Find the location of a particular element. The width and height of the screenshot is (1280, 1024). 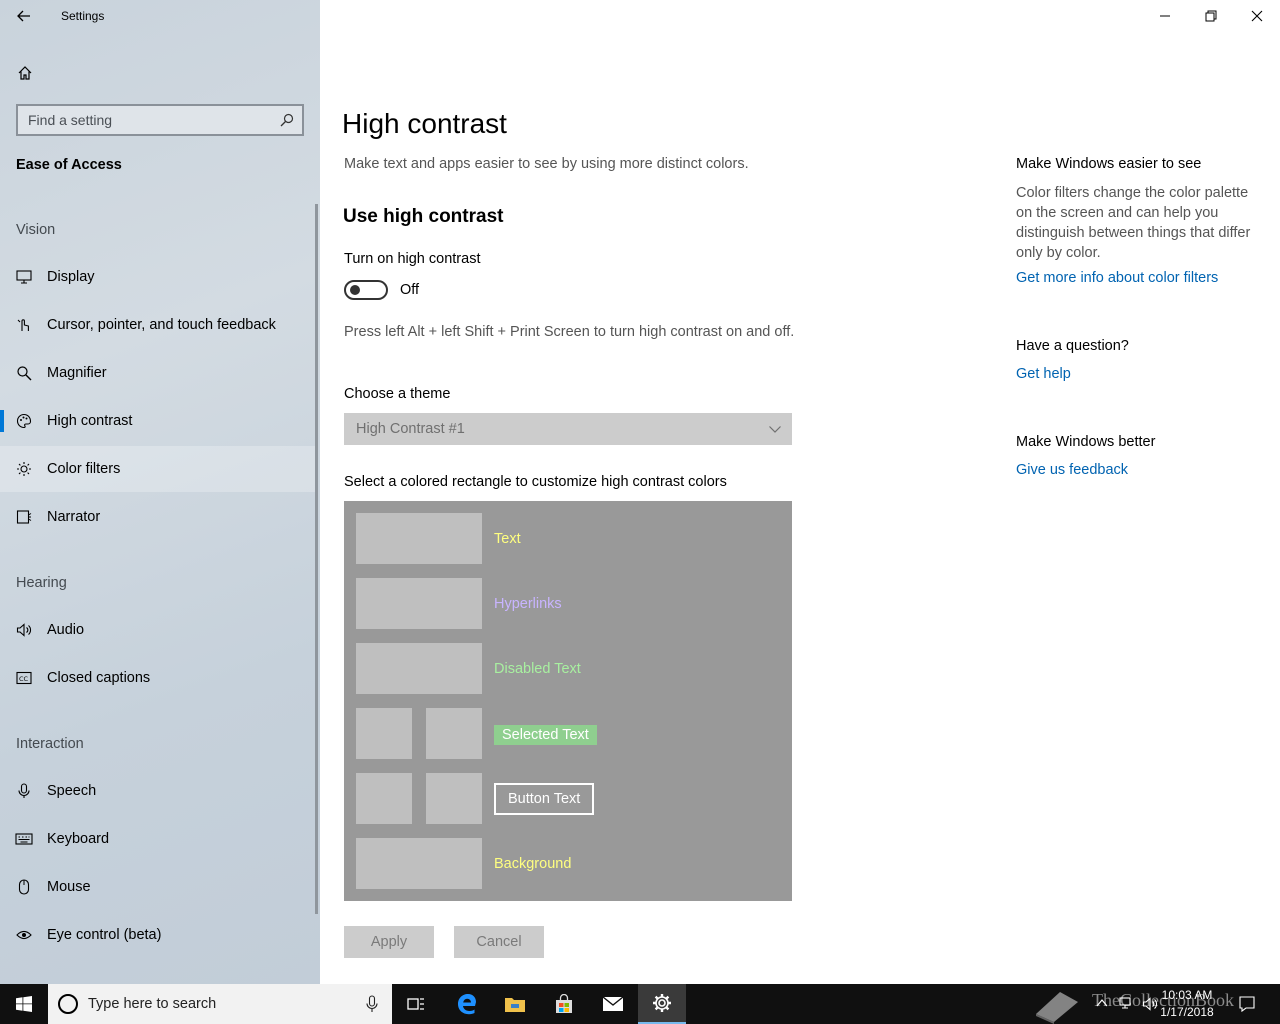

sidebar-item-keyboard: Keyboard is located at coordinates (159, 839).